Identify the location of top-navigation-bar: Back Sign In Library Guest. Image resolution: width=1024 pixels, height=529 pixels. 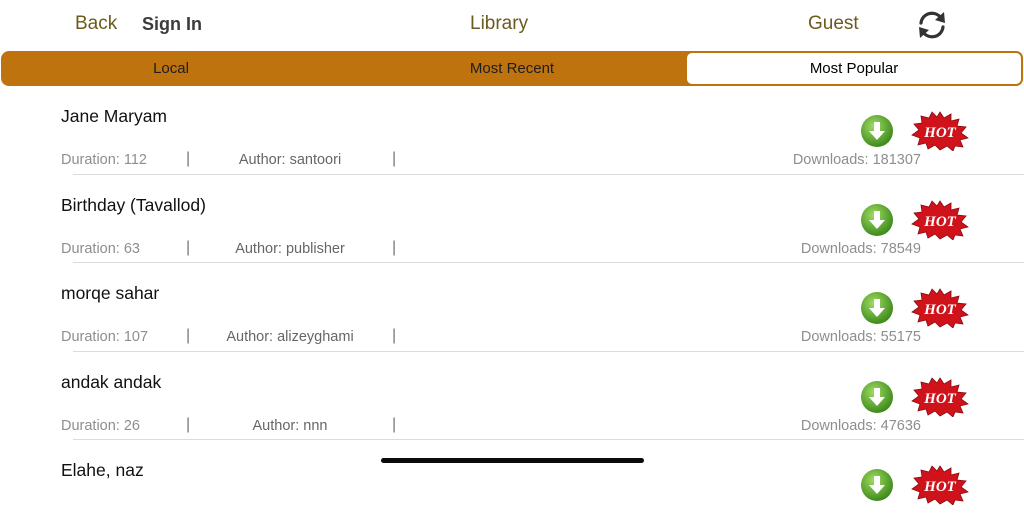
(512, 25).